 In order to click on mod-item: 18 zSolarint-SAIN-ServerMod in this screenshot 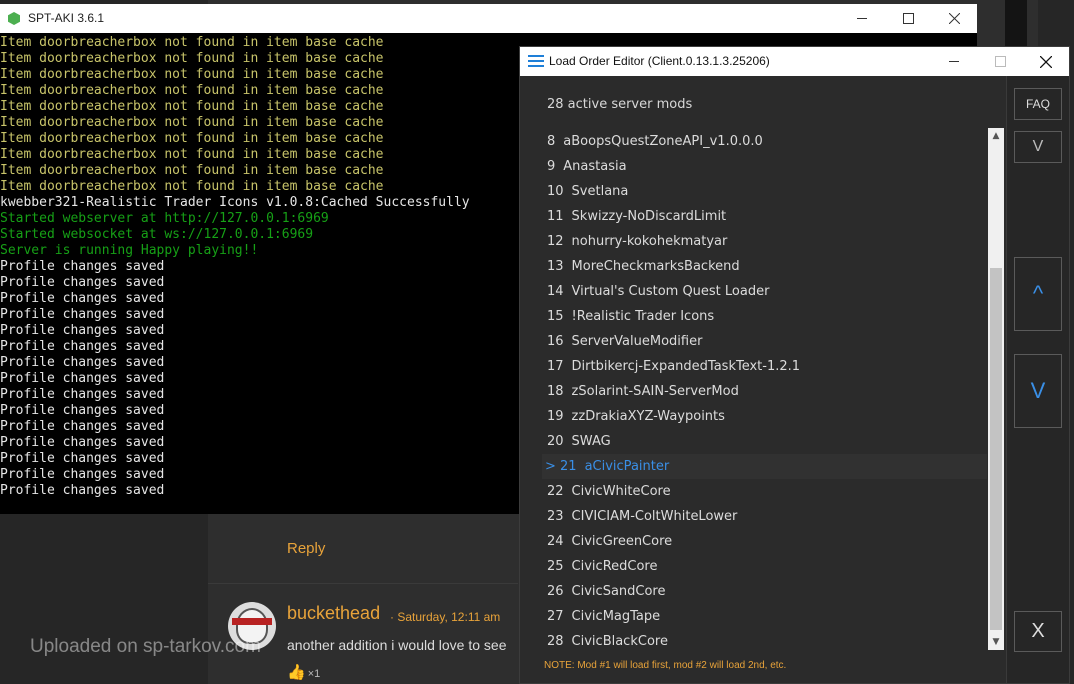, I will do `click(764, 391)`.